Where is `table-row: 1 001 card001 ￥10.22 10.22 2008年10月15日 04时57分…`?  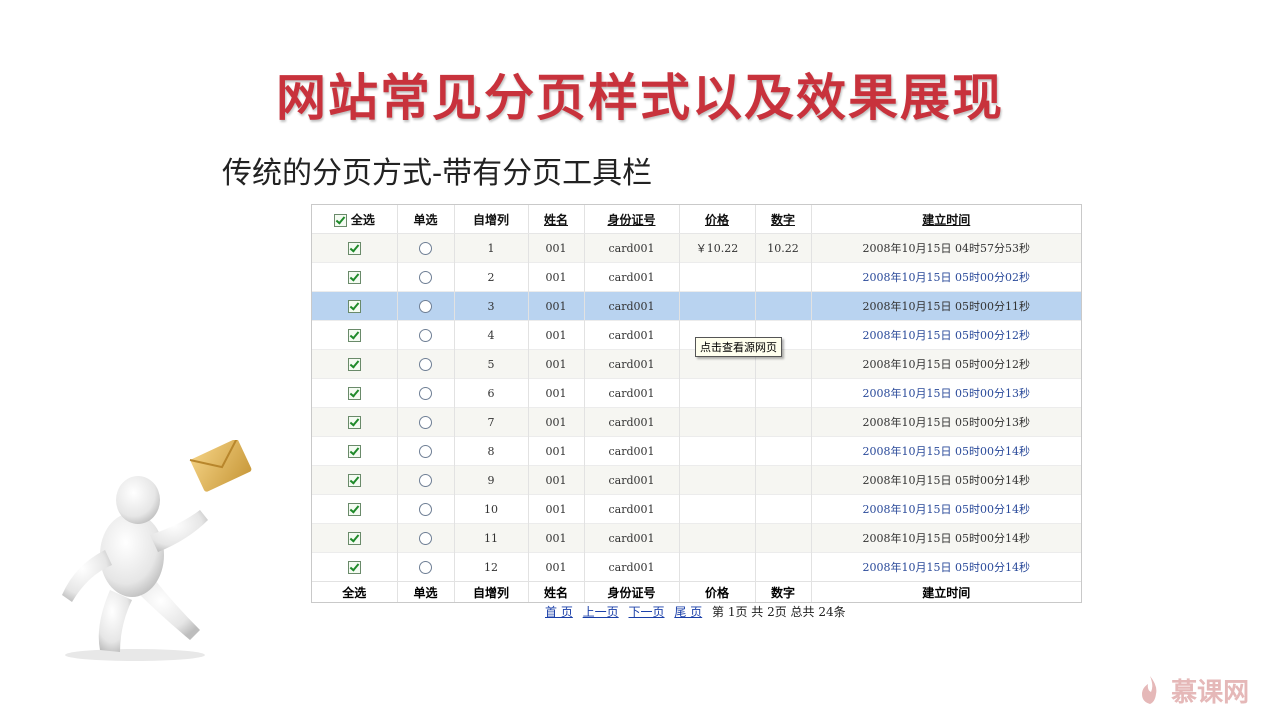 table-row: 1 001 card001 ￥10.22 10.22 2008年10月15日 04时57分… is located at coordinates (696, 248).